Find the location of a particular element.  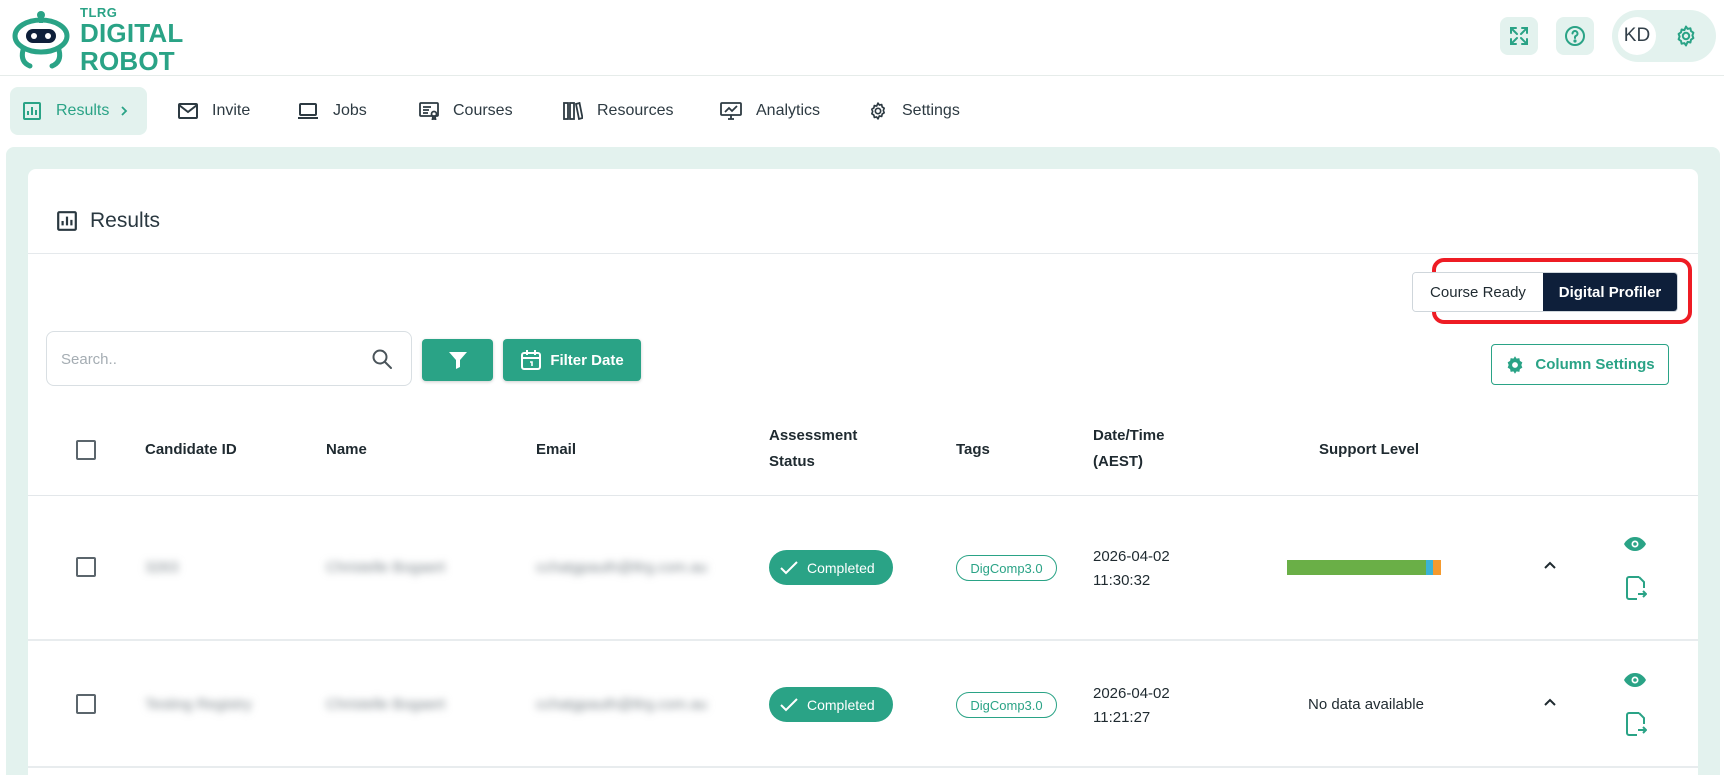

laptop-icon is located at coordinates (308, 111).